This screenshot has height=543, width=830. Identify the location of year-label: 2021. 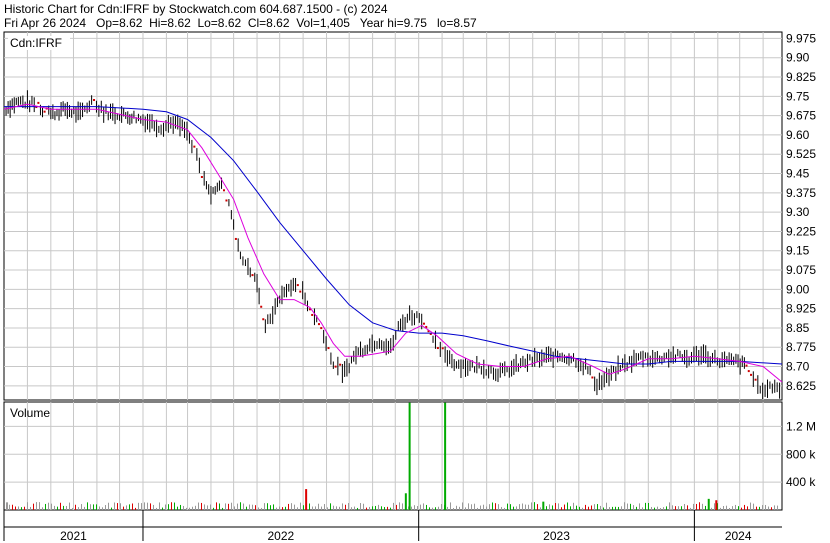
(73, 536).